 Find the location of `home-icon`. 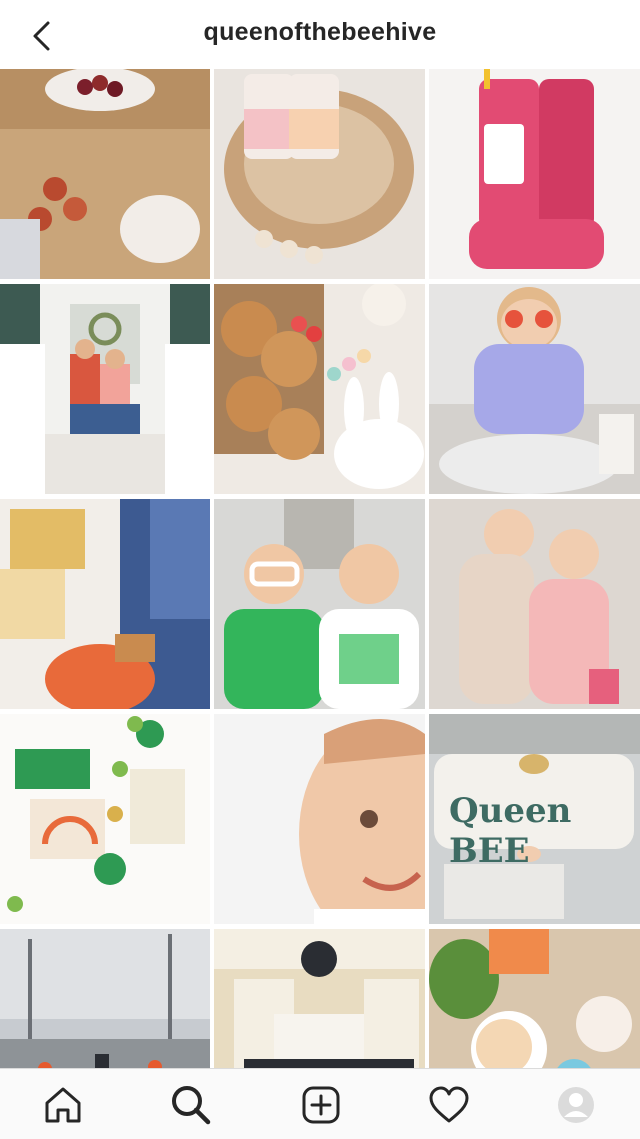

home-icon is located at coordinates (63, 1105).